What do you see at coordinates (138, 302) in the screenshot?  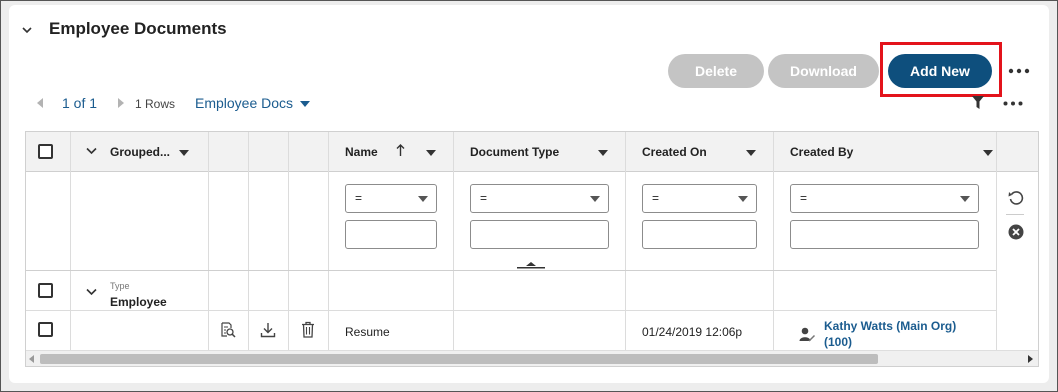 I see `group-value: Employee` at bounding box center [138, 302].